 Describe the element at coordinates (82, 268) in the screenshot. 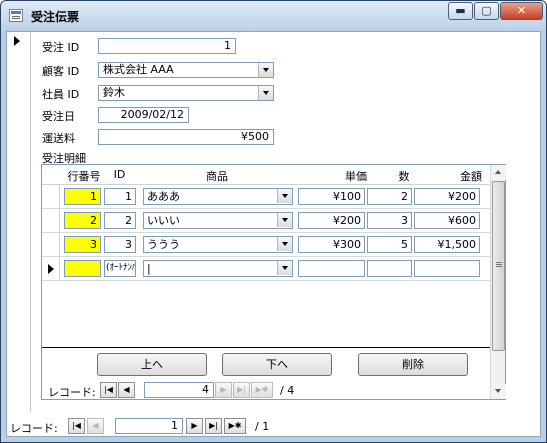

I see `line-no-cell` at that location.